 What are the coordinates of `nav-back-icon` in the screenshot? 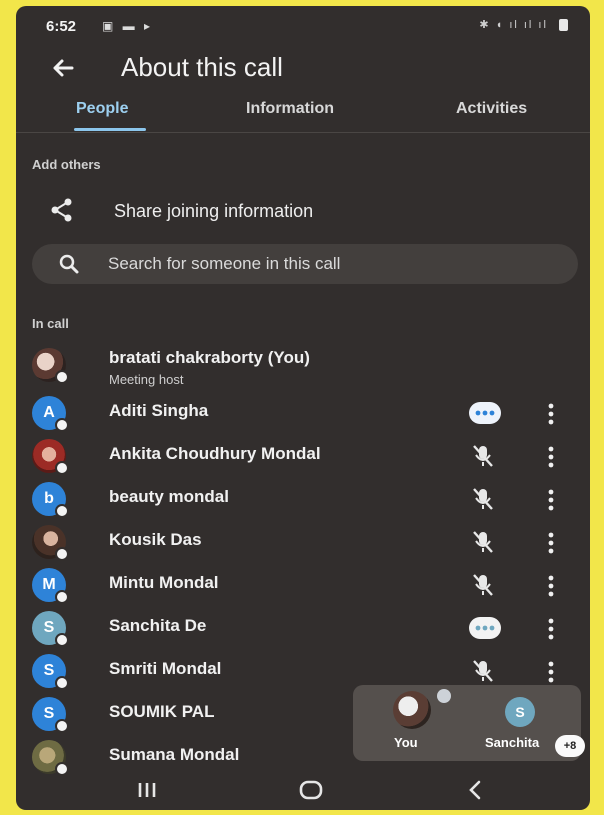 It's located at (476, 790).